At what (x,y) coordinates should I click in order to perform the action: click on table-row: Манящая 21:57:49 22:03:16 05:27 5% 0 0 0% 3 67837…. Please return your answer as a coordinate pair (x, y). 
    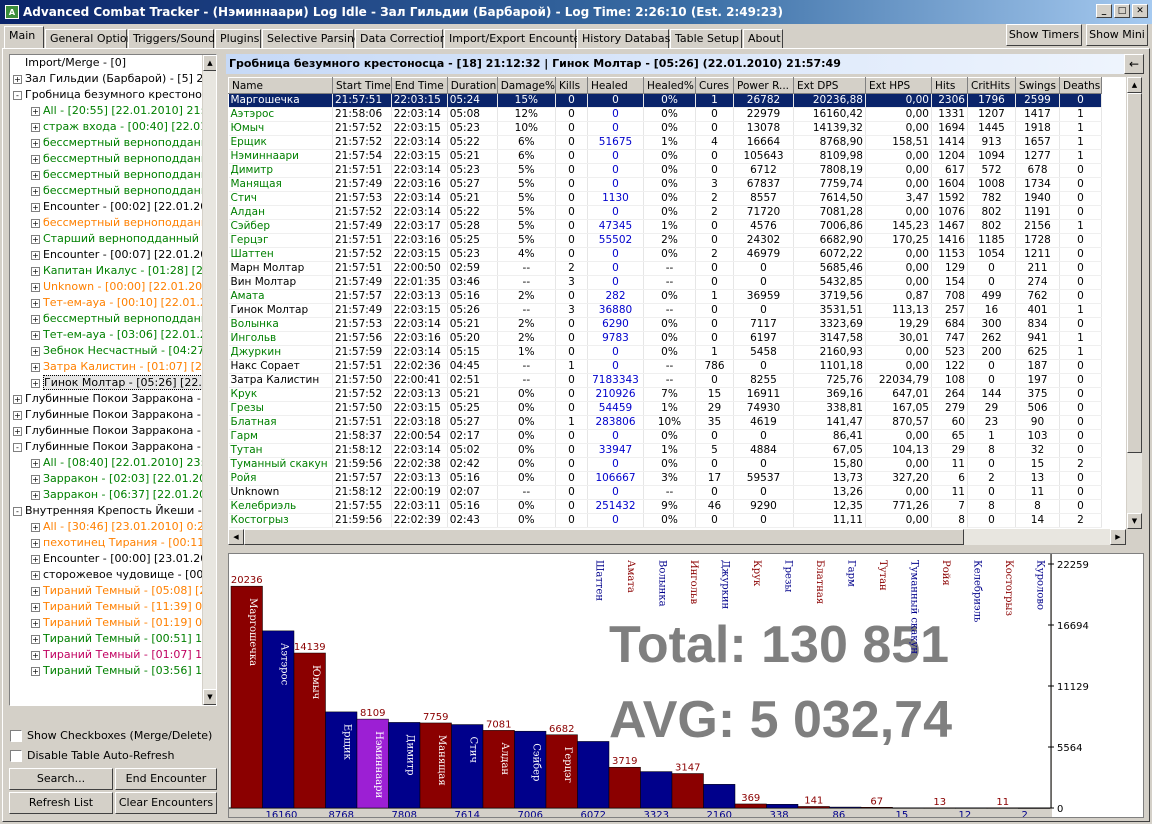
    Looking at the image, I should click on (665, 184).